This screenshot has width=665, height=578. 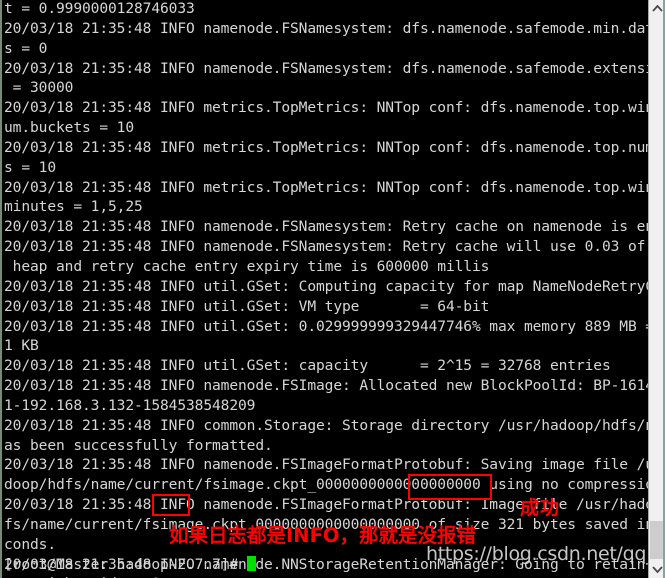 What do you see at coordinates (125, 564) in the screenshot?
I see `shell-prompt-text: [root@Master hadoop-2.7.7]#` at bounding box center [125, 564].